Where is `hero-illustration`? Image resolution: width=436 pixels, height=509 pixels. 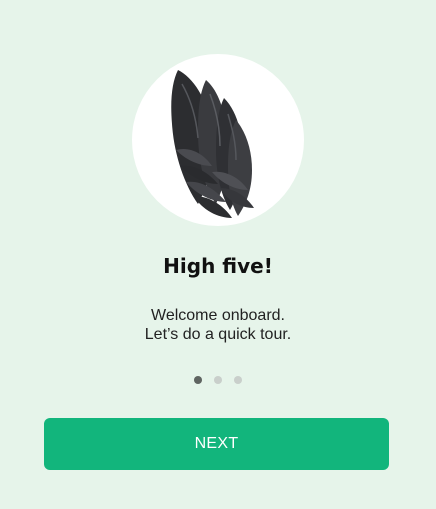 hero-illustration is located at coordinates (218, 140).